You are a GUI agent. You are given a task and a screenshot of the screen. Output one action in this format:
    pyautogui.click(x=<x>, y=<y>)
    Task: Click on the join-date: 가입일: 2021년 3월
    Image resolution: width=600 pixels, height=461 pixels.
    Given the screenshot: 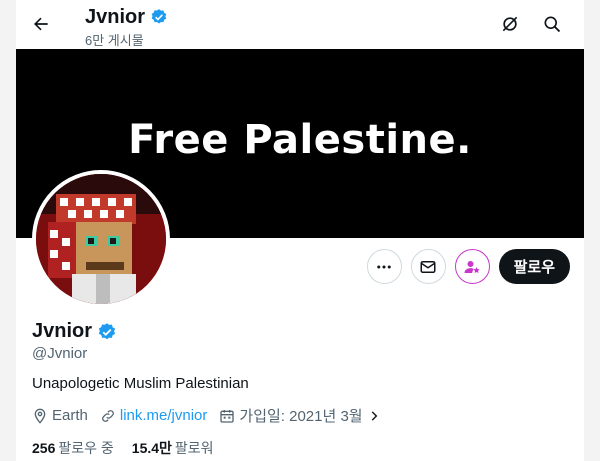 What is the action you would take?
    pyautogui.click(x=299, y=415)
    